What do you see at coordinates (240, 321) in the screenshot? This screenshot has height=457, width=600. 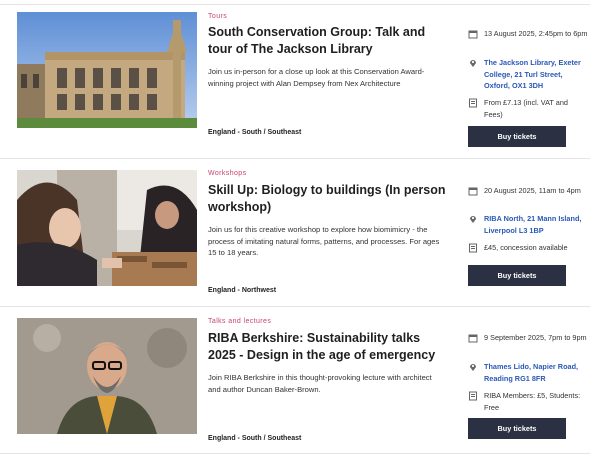 I see `event-category: Talks and lectures` at bounding box center [240, 321].